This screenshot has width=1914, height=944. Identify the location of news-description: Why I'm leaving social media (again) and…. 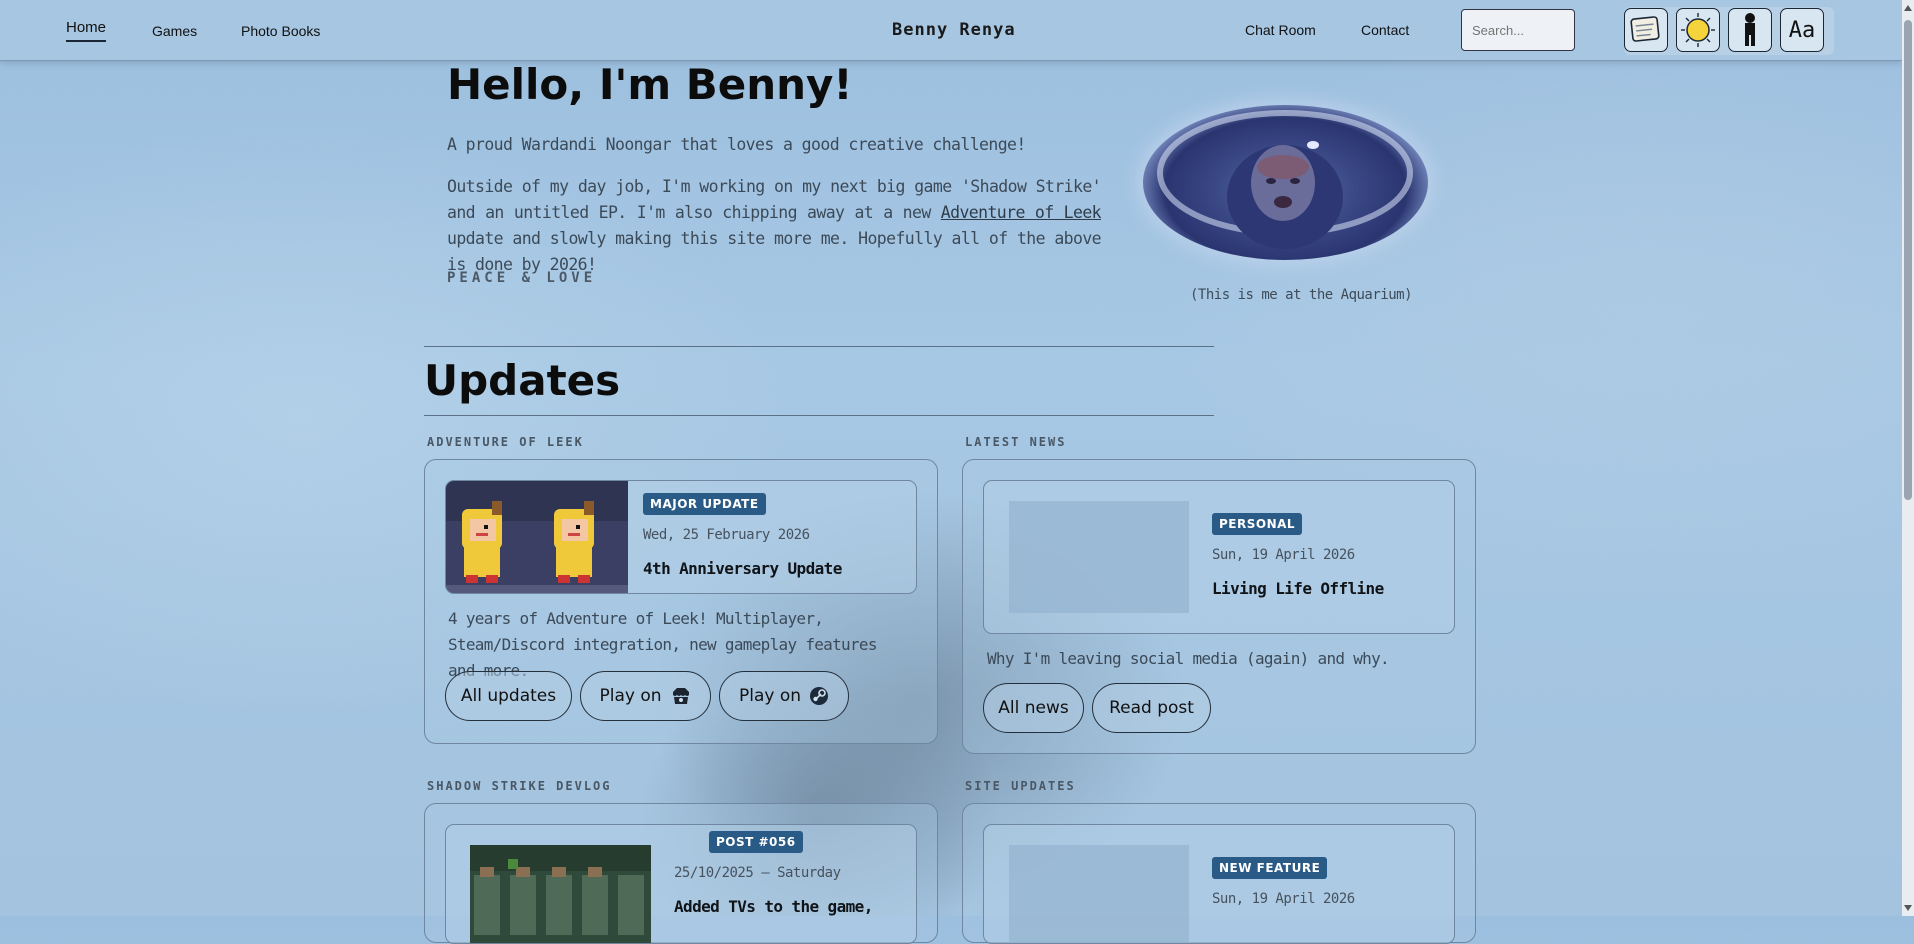
(1188, 658).